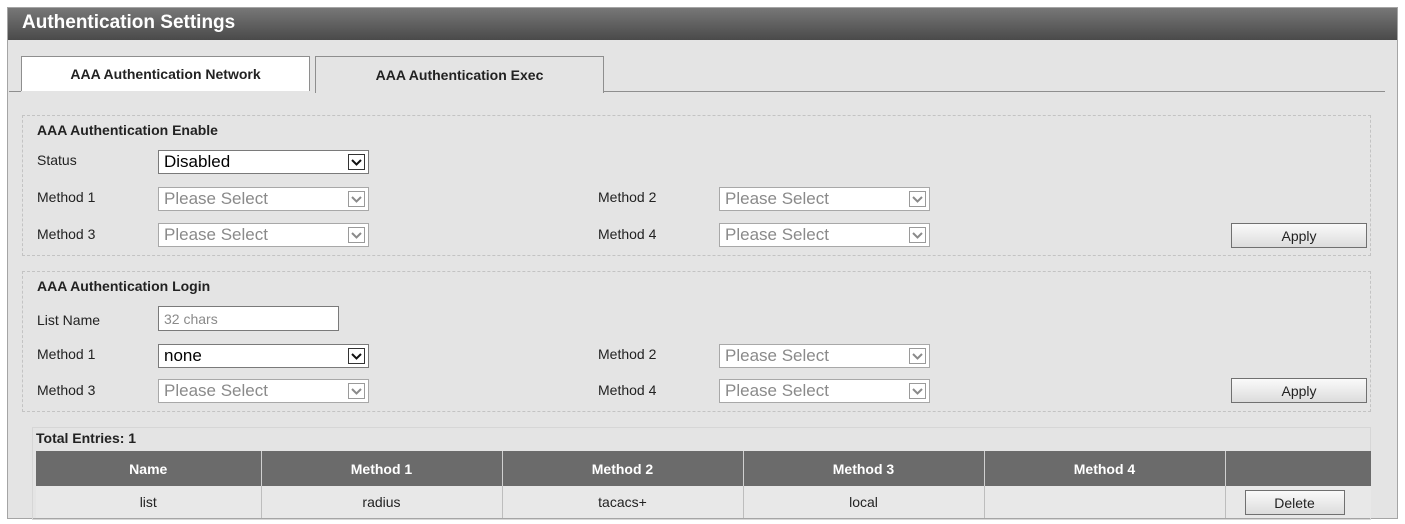  What do you see at coordinates (263, 162) in the screenshot?
I see `status-select: Disabled` at bounding box center [263, 162].